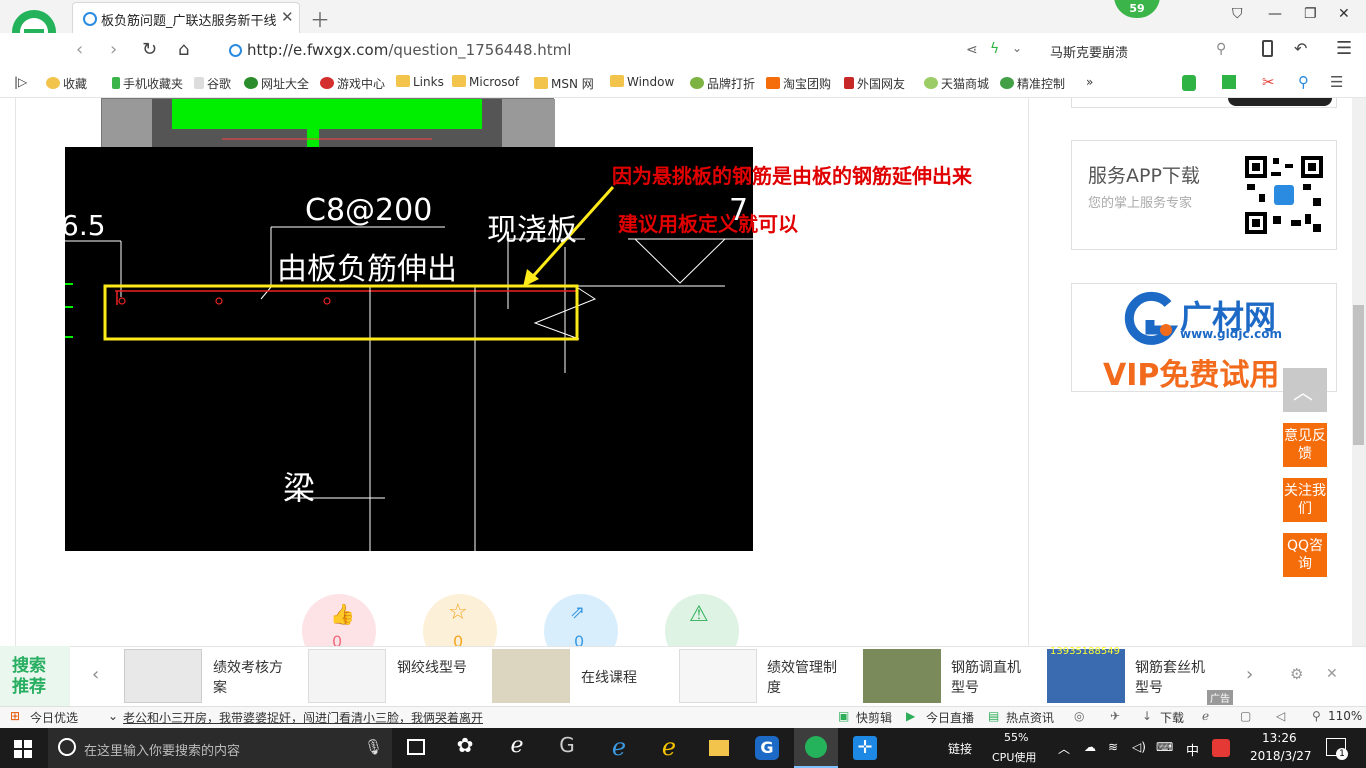 Image resolution: width=1366 pixels, height=768 pixels. Describe the element at coordinates (767, 748) in the screenshot. I see `glodon-icon: G` at that location.